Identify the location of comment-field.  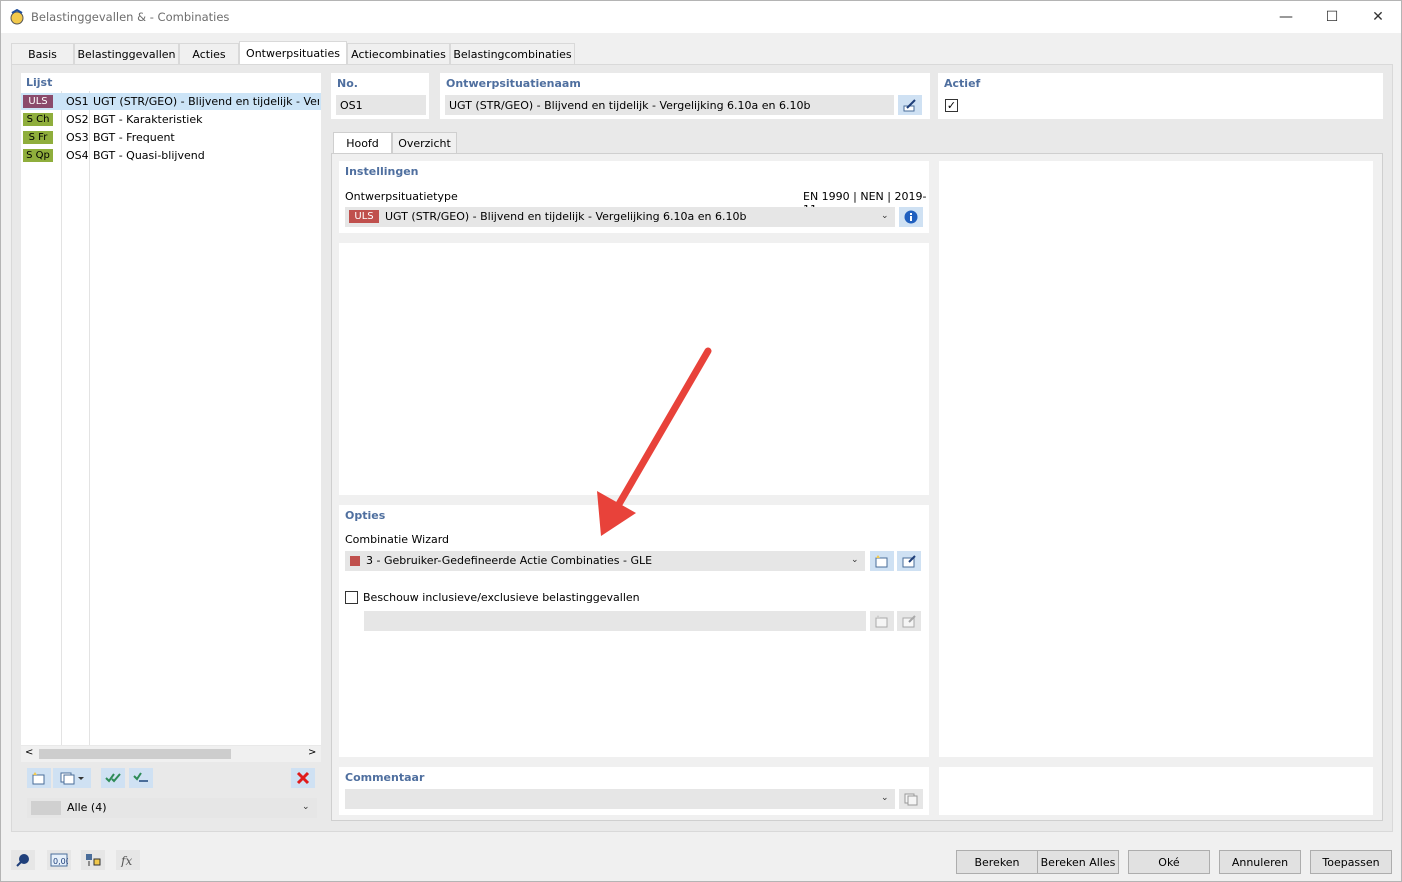
(620, 799).